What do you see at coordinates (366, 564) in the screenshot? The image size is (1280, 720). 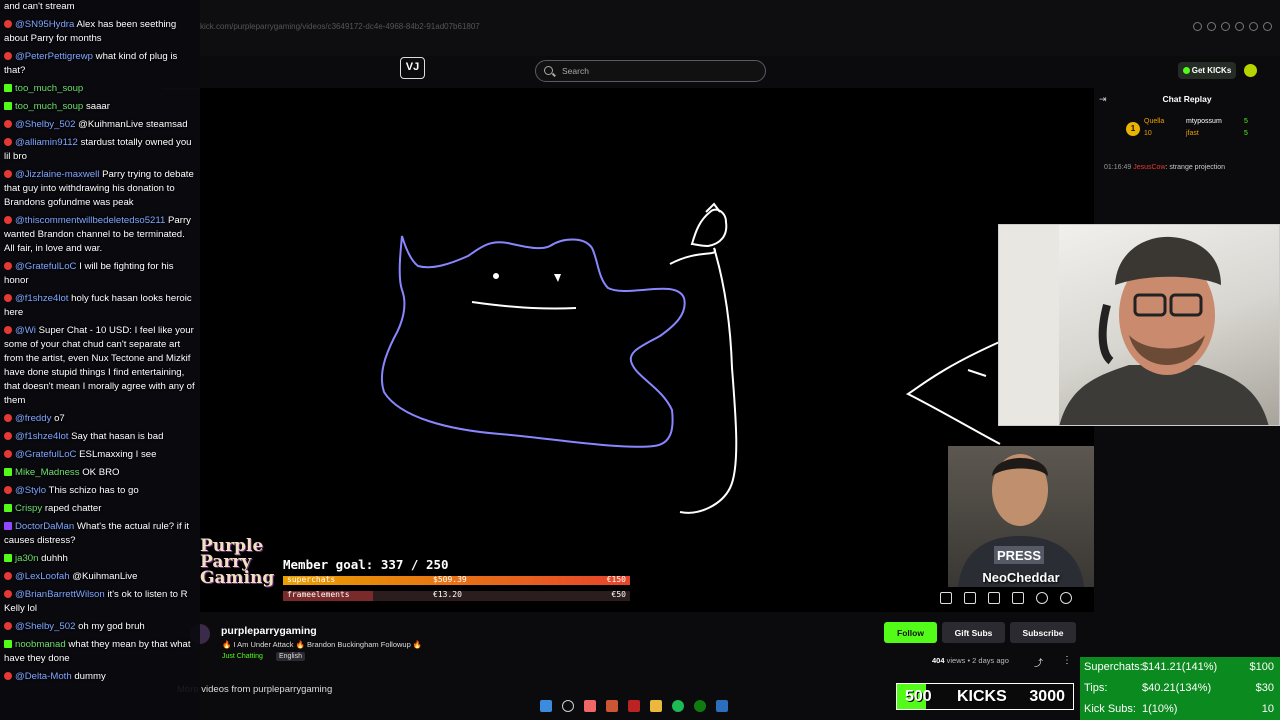 I see `member-goal-text: Member goal: 337 / 250` at bounding box center [366, 564].